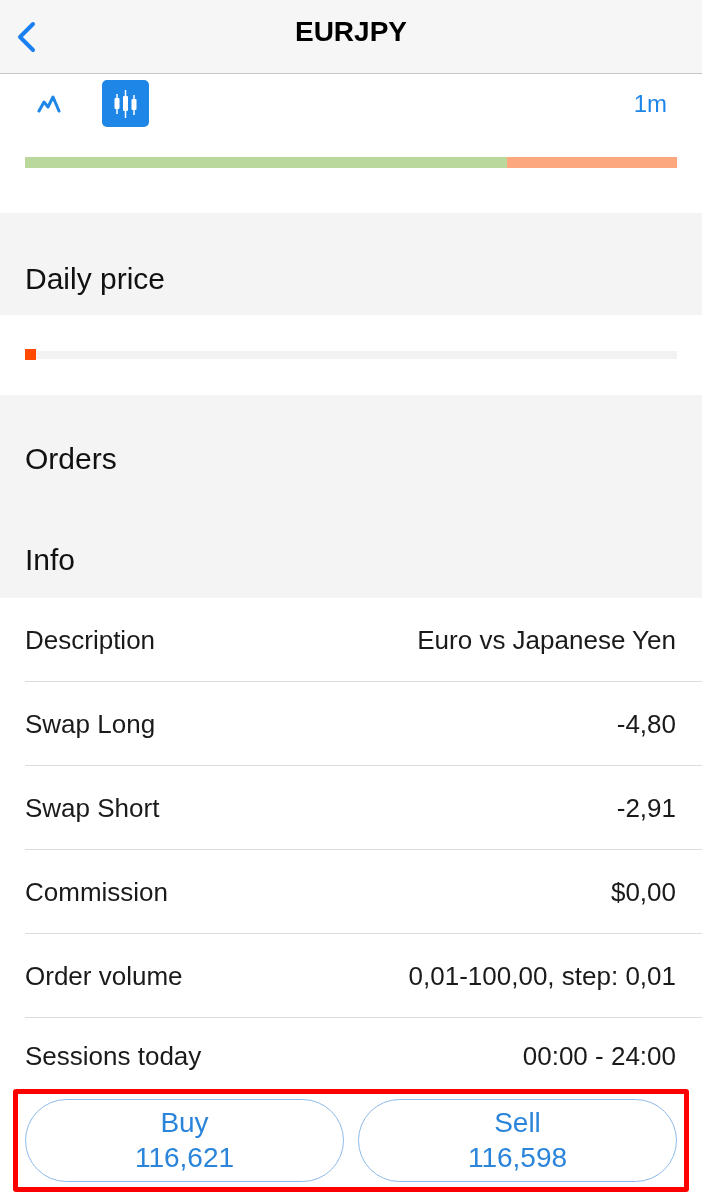  I want to click on chart-type-button, so click(125, 103).